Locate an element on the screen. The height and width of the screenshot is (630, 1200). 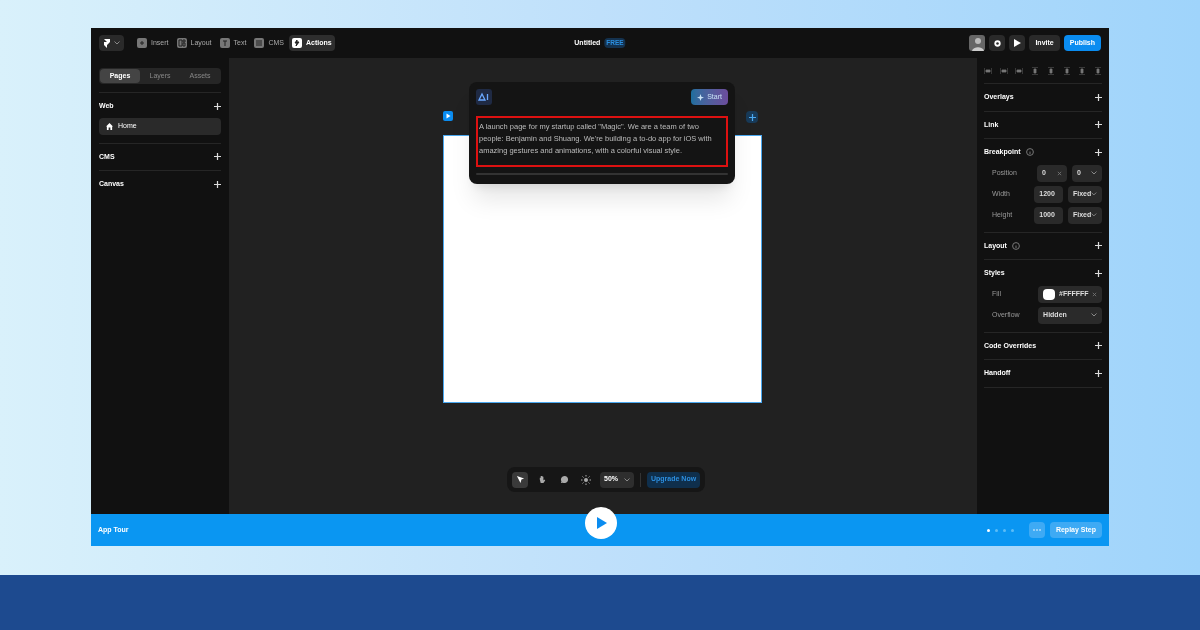
chat-bubble-icon is located at coordinates (564, 479).